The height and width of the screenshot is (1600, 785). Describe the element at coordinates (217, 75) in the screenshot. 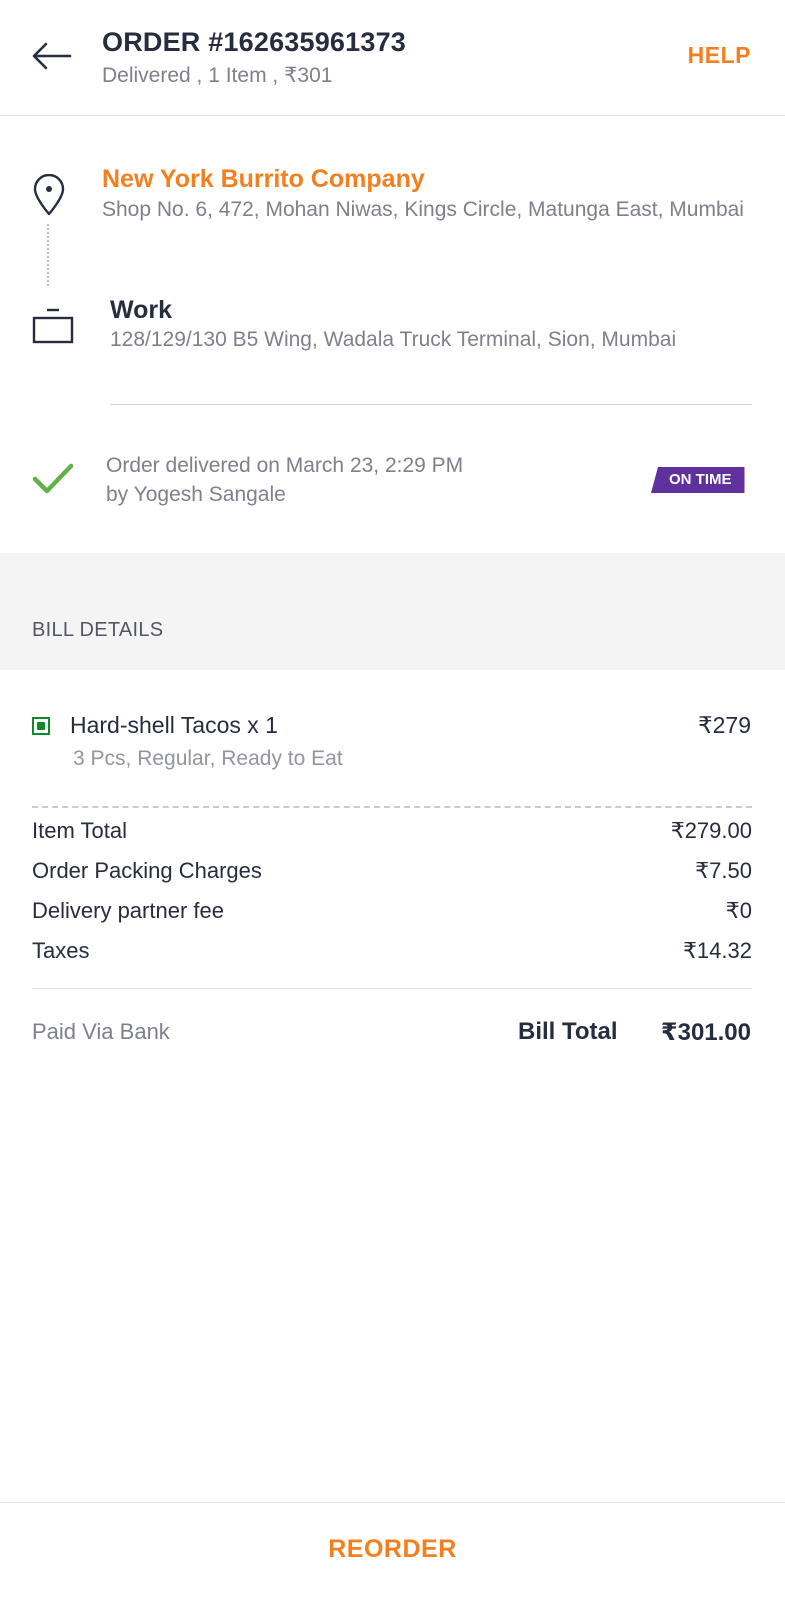

I see `order-summary: Delivered , 1 Item , ₹301` at that location.